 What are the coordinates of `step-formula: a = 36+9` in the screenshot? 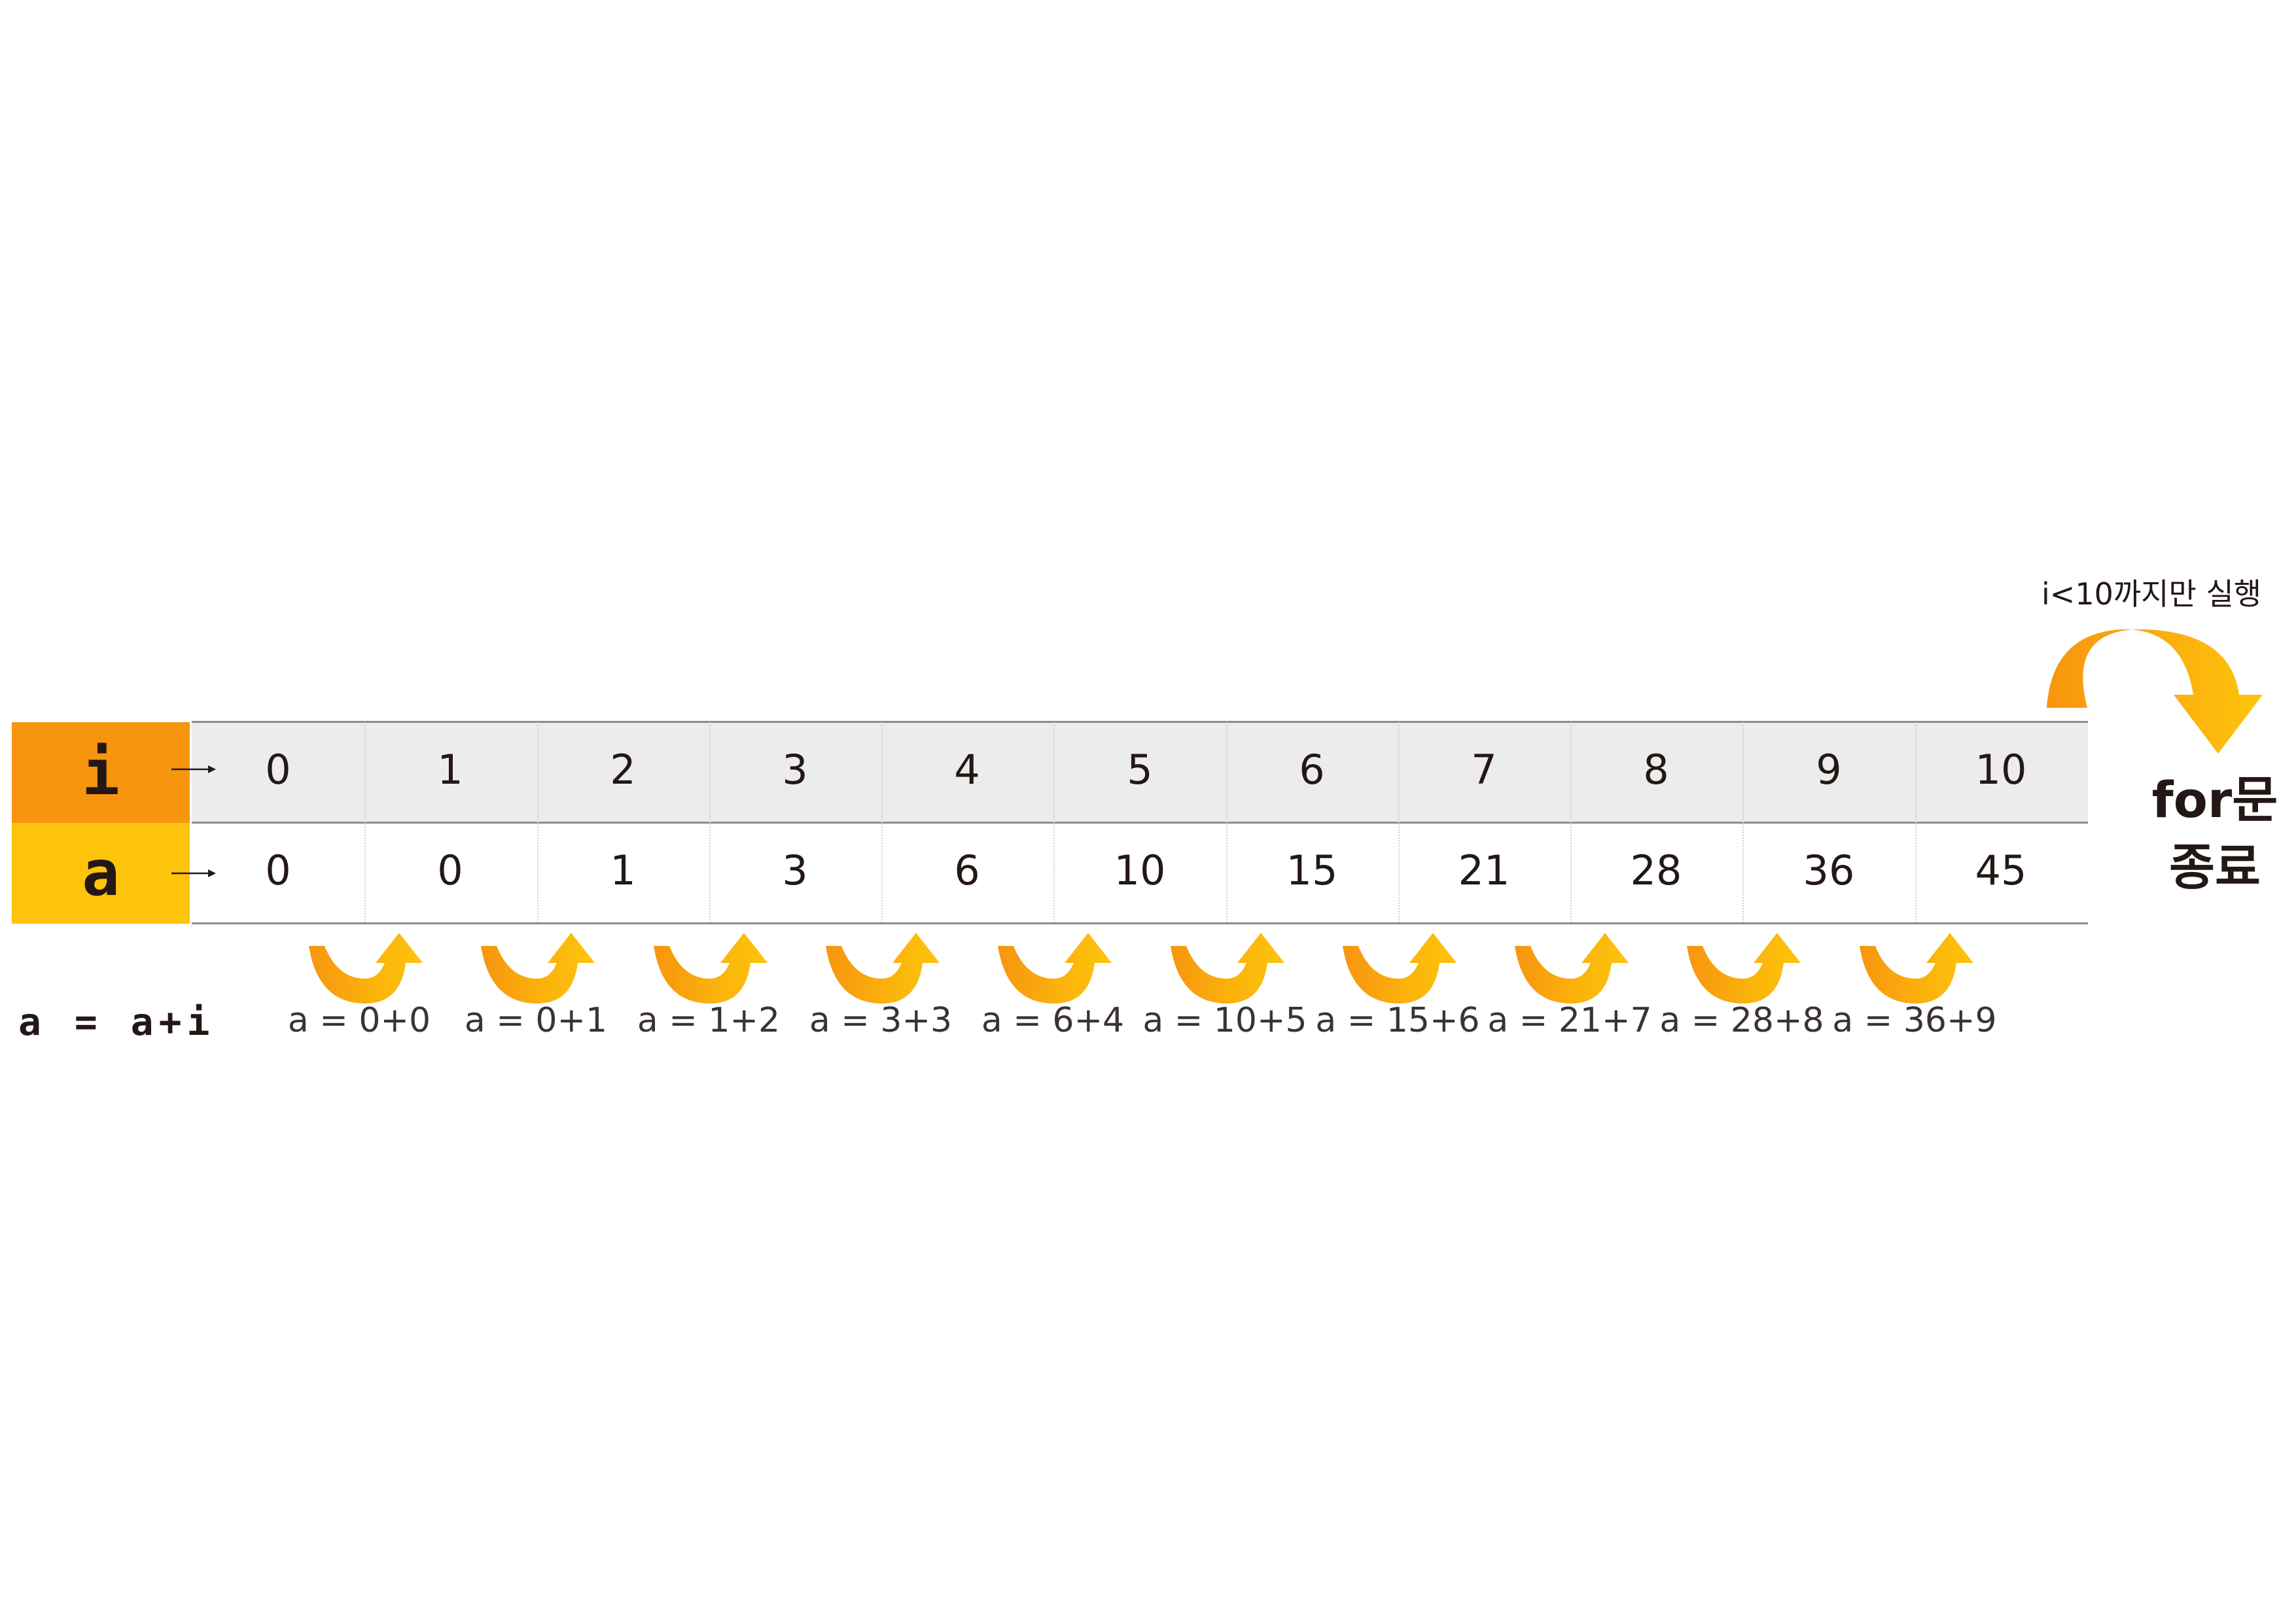 It's located at (1914, 1021).